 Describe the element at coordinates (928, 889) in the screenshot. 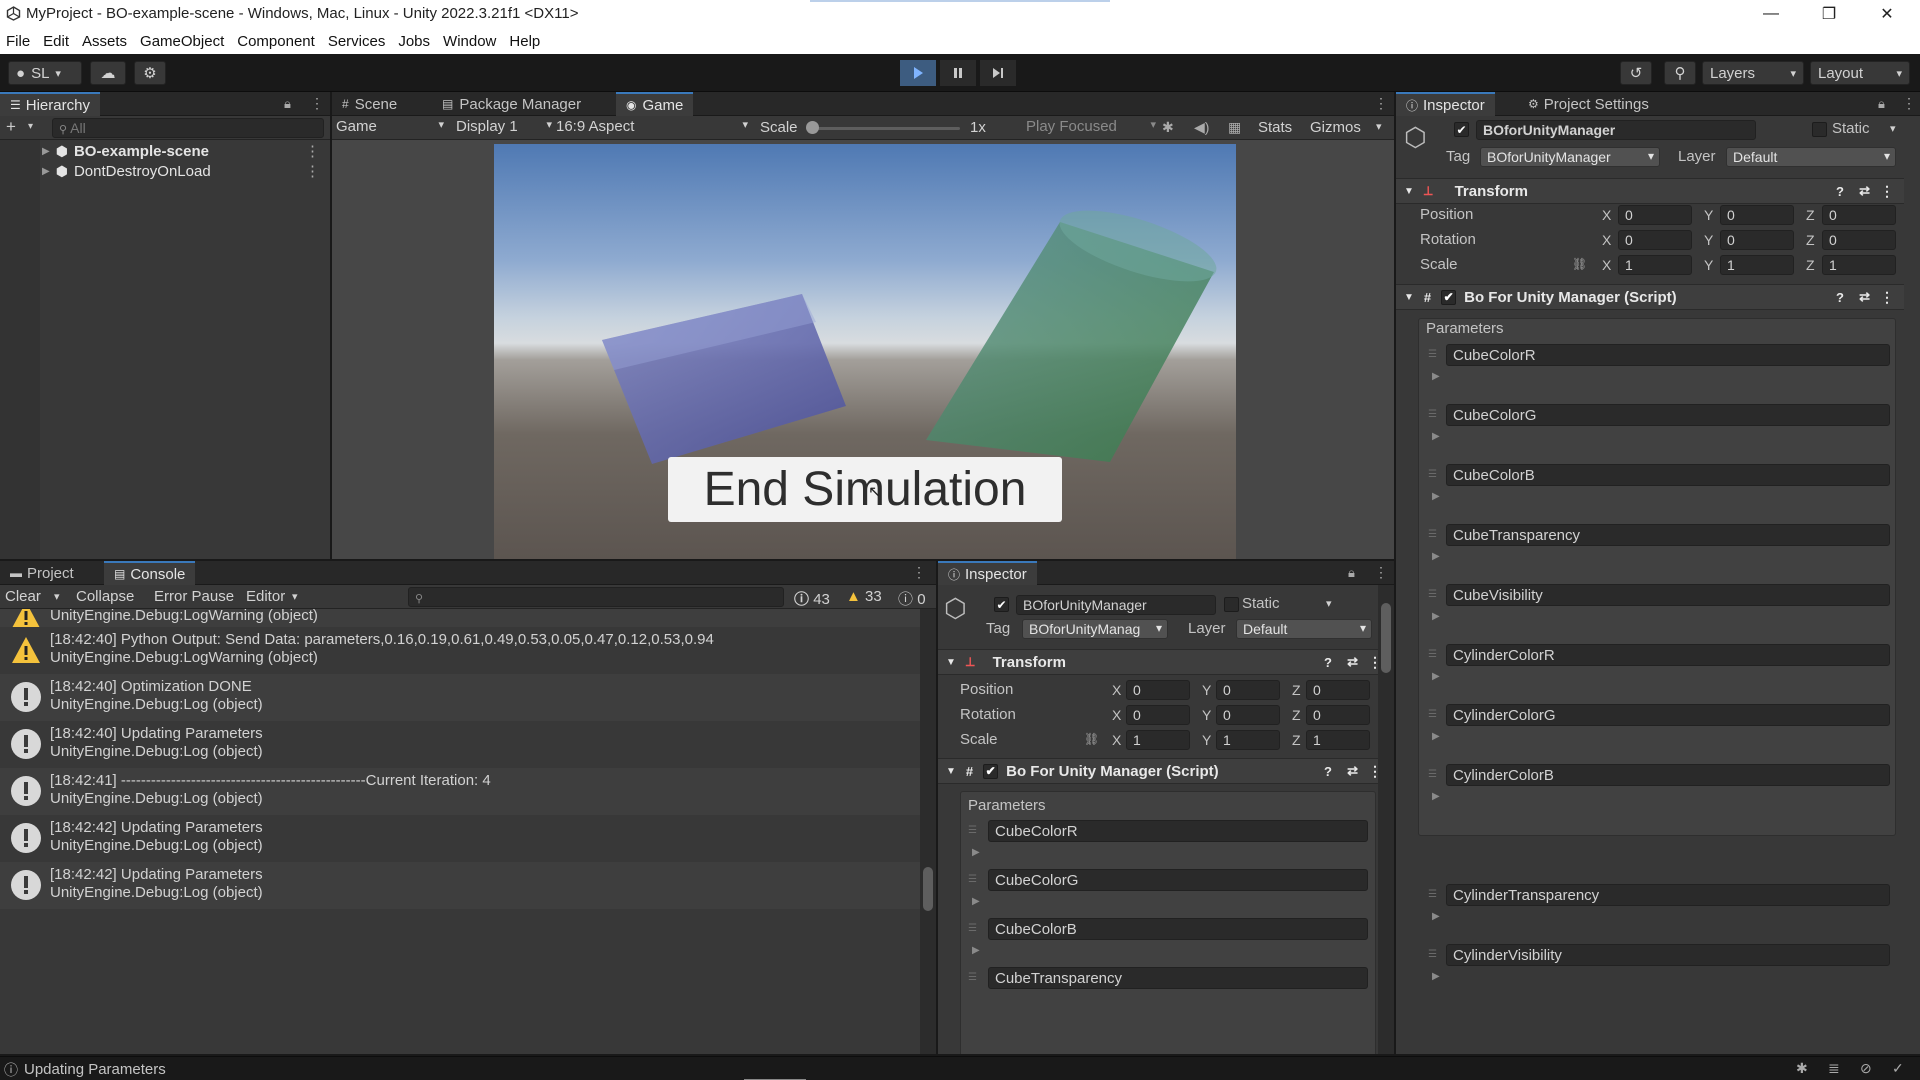

I see `console-scrollbar-thumb` at that location.